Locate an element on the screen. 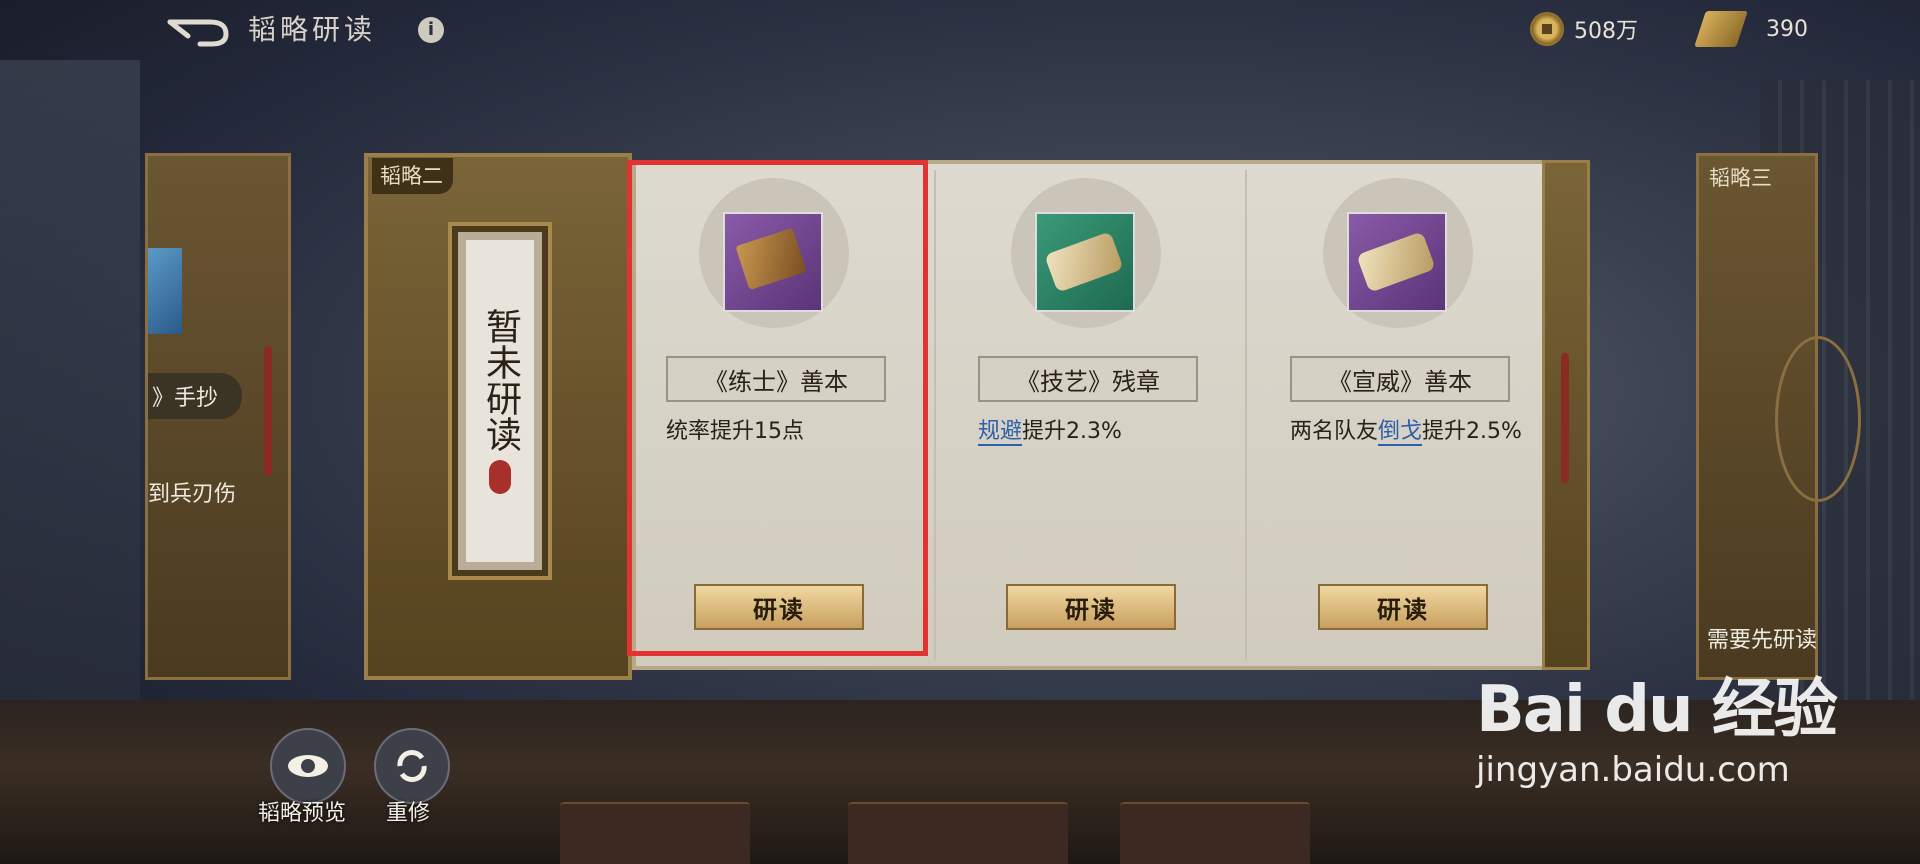 The width and height of the screenshot is (1920, 864). group-tag: 韬略二 is located at coordinates (412, 176).